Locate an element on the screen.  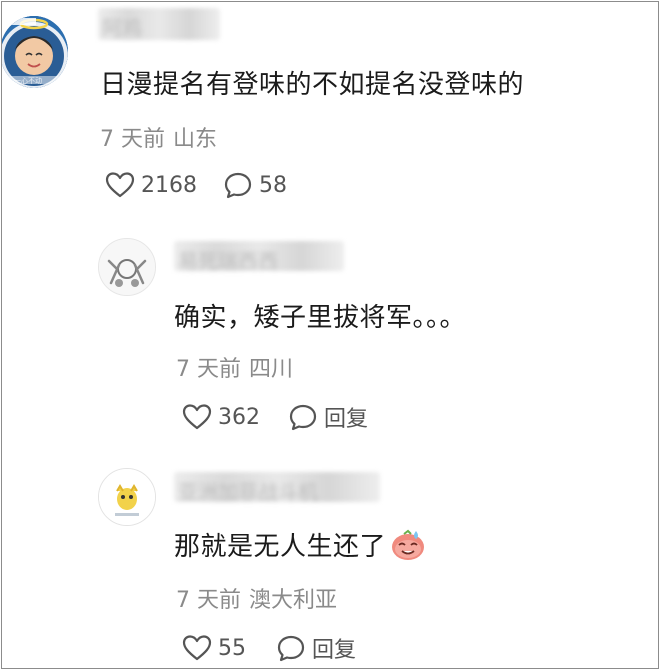
like-count: 2168 is located at coordinates (169, 185).